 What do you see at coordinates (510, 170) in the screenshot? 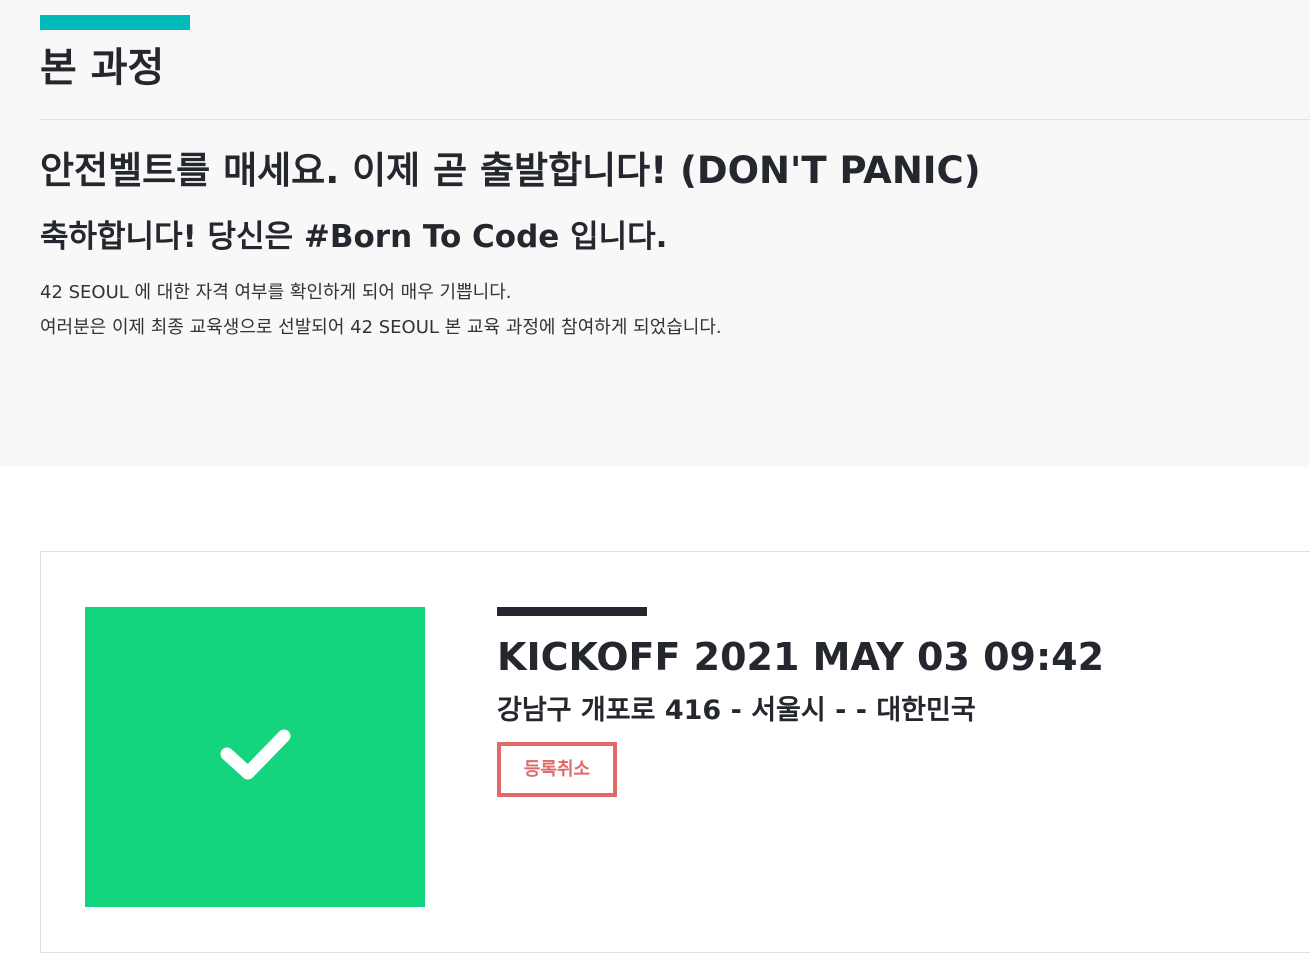
I see `welcome-headline: 안전벨트를 매세요. 이제 곧 출발합니다! (DON'T PANIC)` at bounding box center [510, 170].